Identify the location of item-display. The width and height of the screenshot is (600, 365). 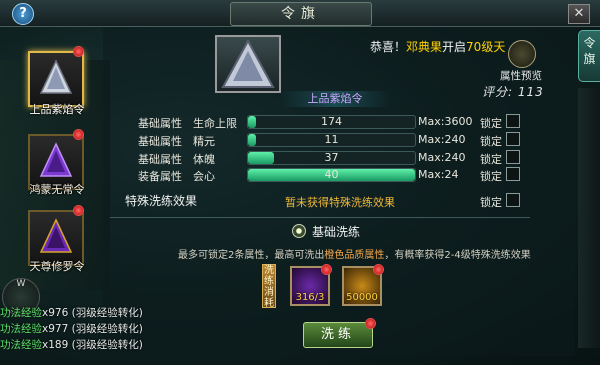
(248, 64).